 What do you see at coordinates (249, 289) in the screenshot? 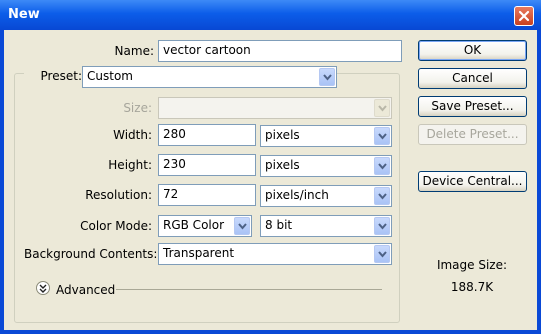
I see `advanced-divider` at bounding box center [249, 289].